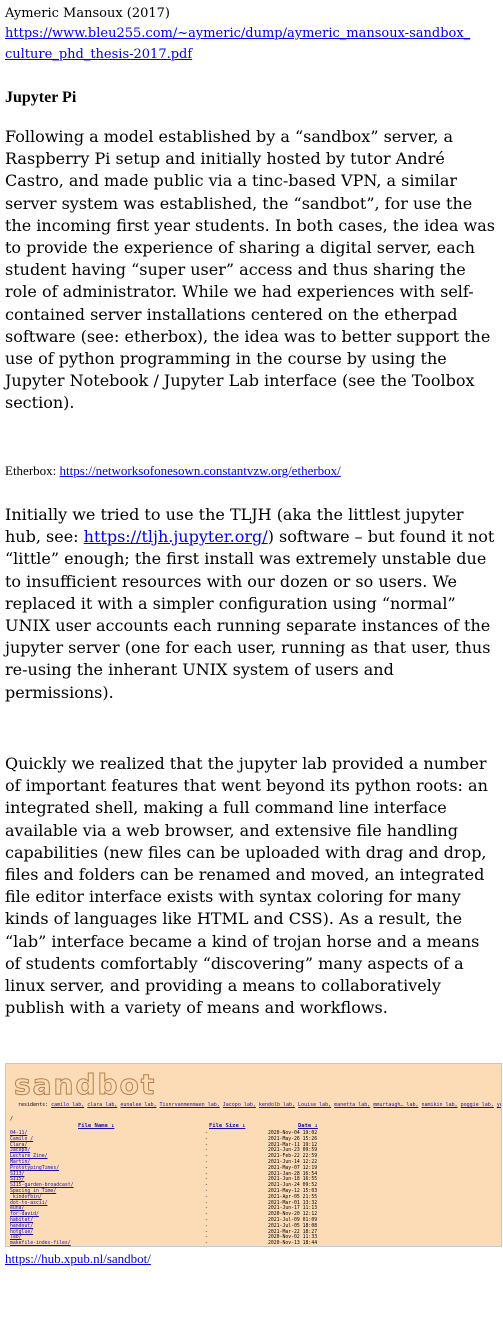 Image resolution: width=503 pixels, height=1318 pixels. Describe the element at coordinates (499, 1105) in the screenshot. I see `resident-link: yeni lab,` at that location.